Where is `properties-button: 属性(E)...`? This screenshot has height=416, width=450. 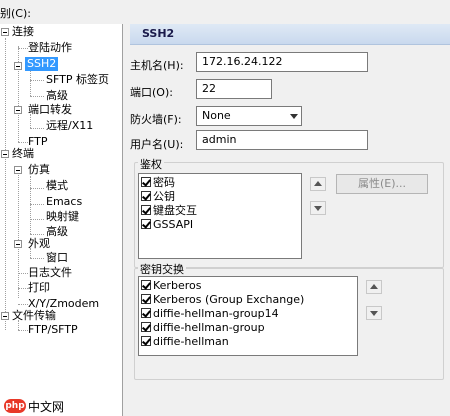 properties-button: 属性(E)... is located at coordinates (382, 184).